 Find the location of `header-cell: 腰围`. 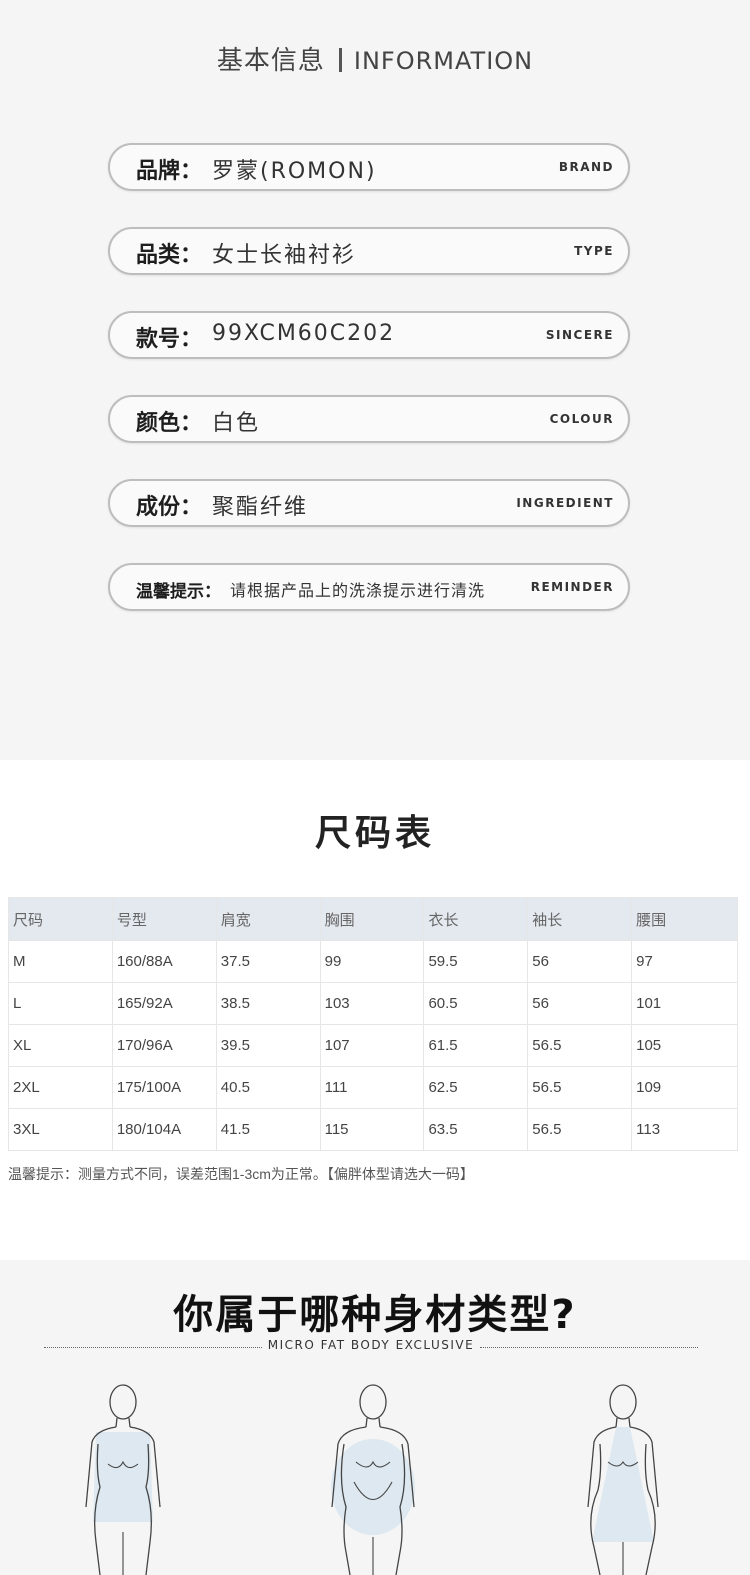

header-cell: 腰围 is located at coordinates (684, 919).